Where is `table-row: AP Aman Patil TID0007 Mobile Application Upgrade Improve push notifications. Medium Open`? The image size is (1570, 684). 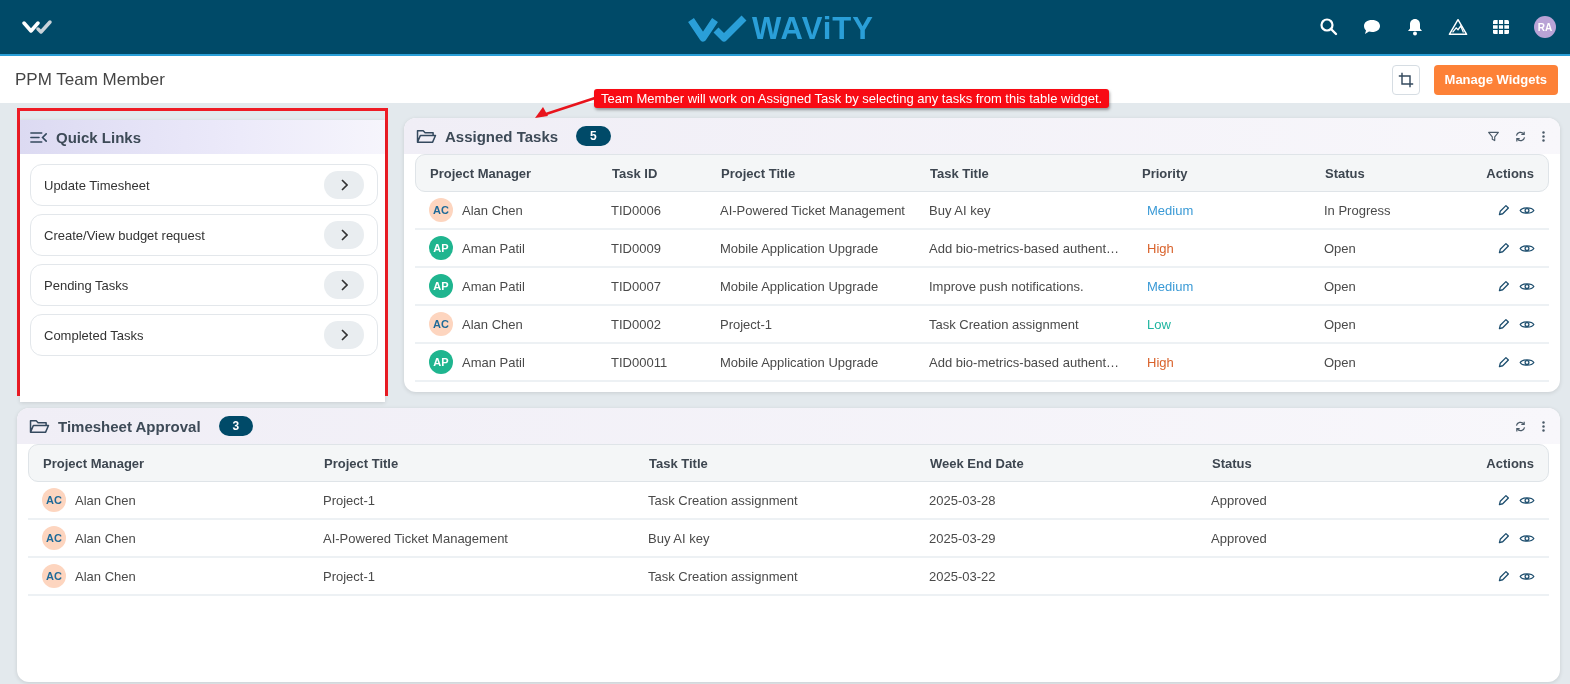 table-row: AP Aman Patil TID0007 Mobile Application Upgrade Improve push notifications. Medium Open is located at coordinates (982, 287).